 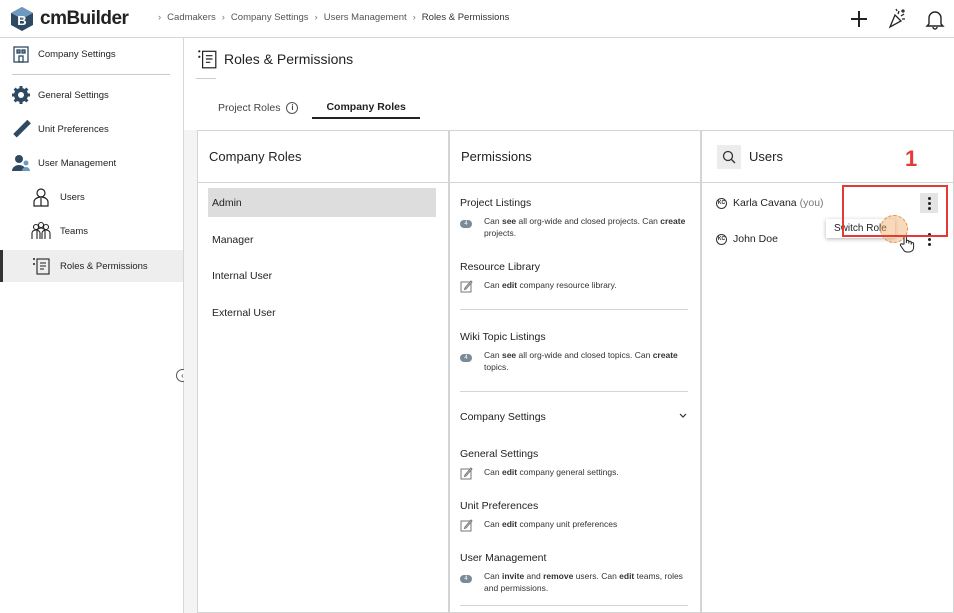 What do you see at coordinates (895, 211) in the screenshot?
I see `highlight-box` at bounding box center [895, 211].